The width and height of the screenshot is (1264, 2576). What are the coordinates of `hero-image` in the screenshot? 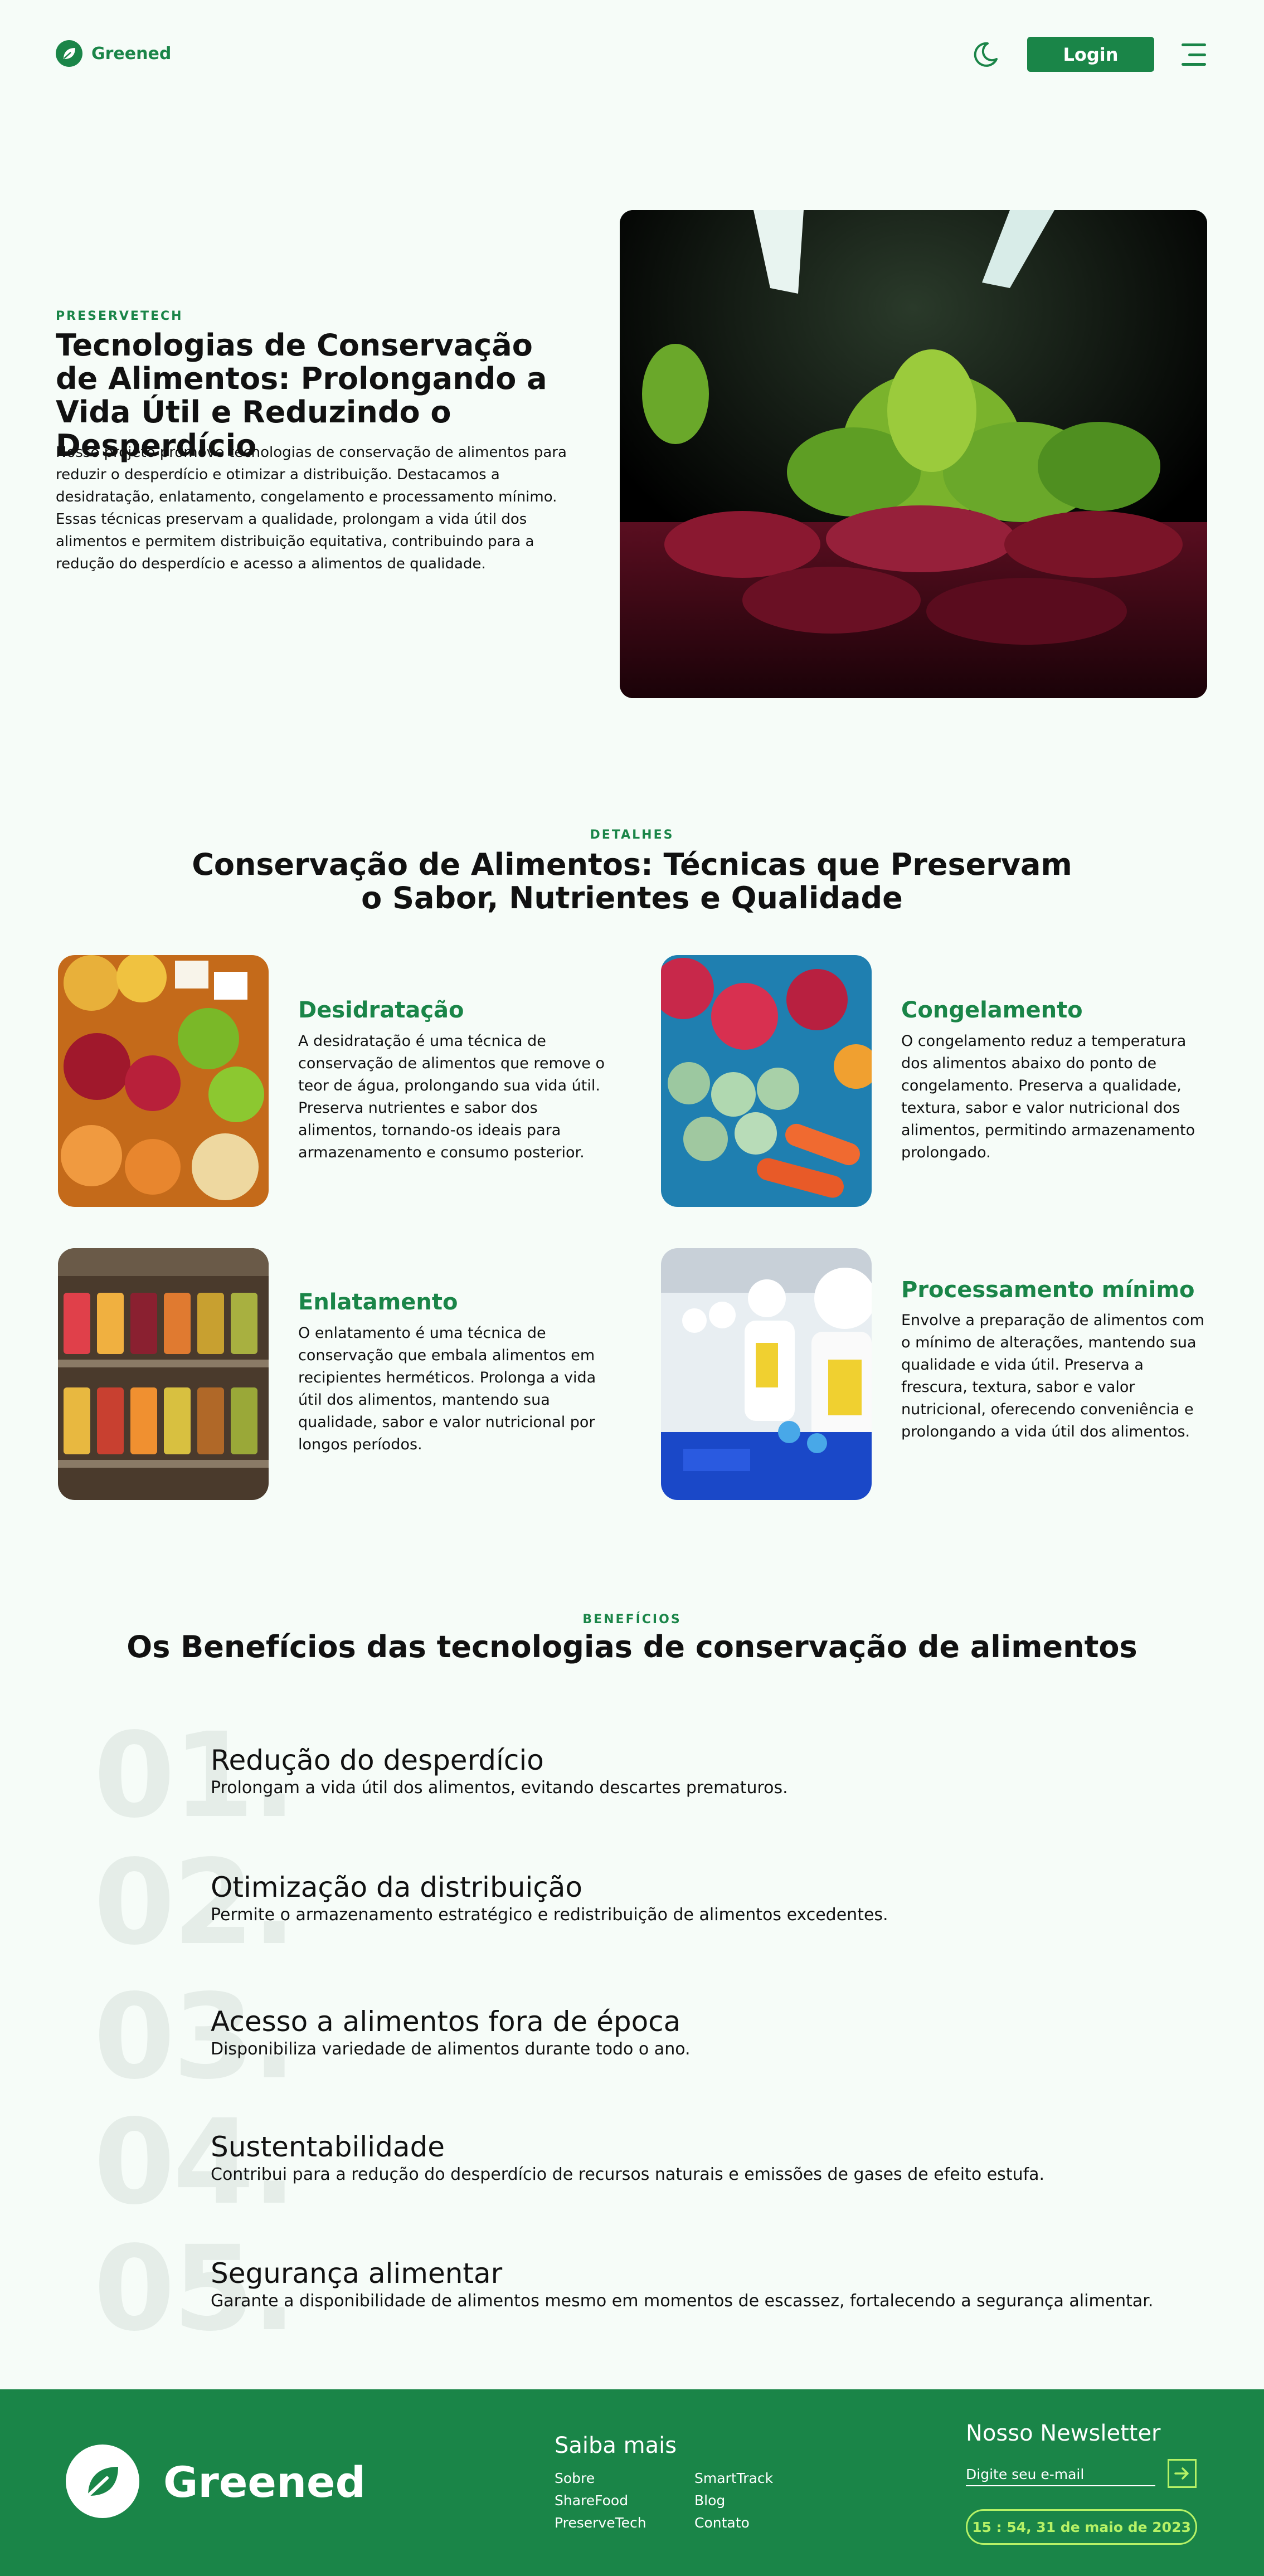 It's located at (913, 454).